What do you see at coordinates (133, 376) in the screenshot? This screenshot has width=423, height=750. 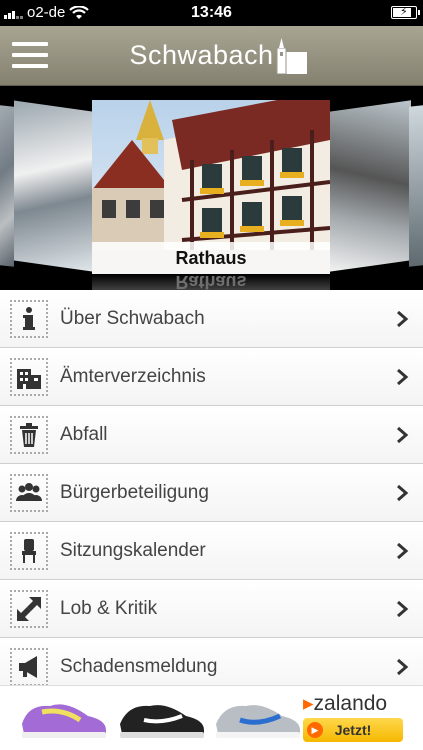 I see `menu-item-label: Ämterverzeichnis` at bounding box center [133, 376].